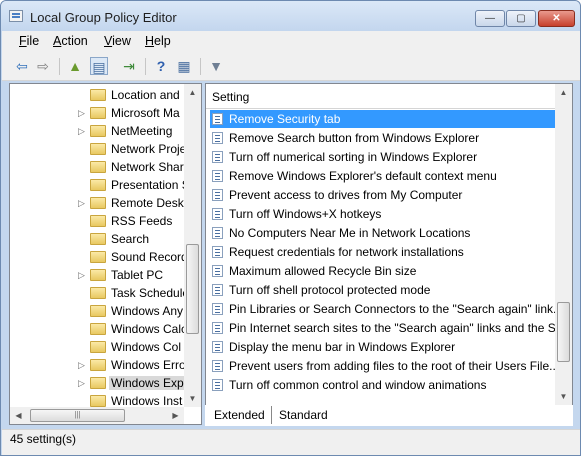 Image resolution: width=581 pixels, height=456 pixels. I want to click on tree-item-label: Microsoft Ma, so click(145, 113).